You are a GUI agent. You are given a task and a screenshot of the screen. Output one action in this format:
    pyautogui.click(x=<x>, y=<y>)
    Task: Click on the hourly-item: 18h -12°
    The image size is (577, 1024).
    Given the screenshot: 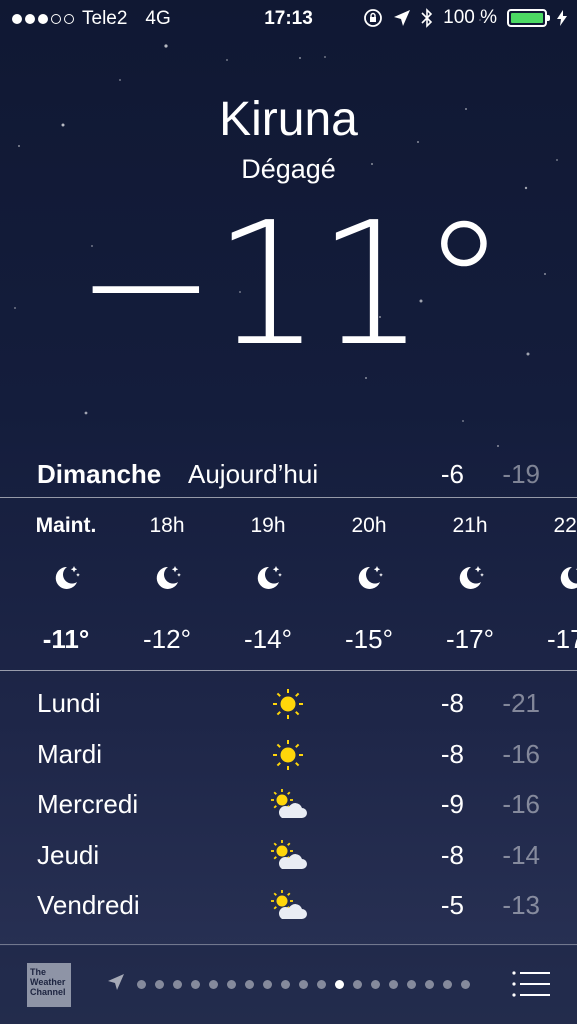 What is the action you would take?
    pyautogui.click(x=167, y=584)
    